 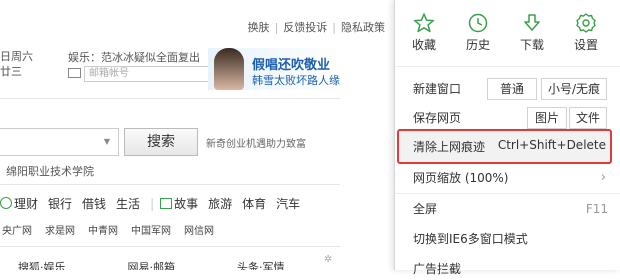 I want to click on gear-icon, so click(x=586, y=23).